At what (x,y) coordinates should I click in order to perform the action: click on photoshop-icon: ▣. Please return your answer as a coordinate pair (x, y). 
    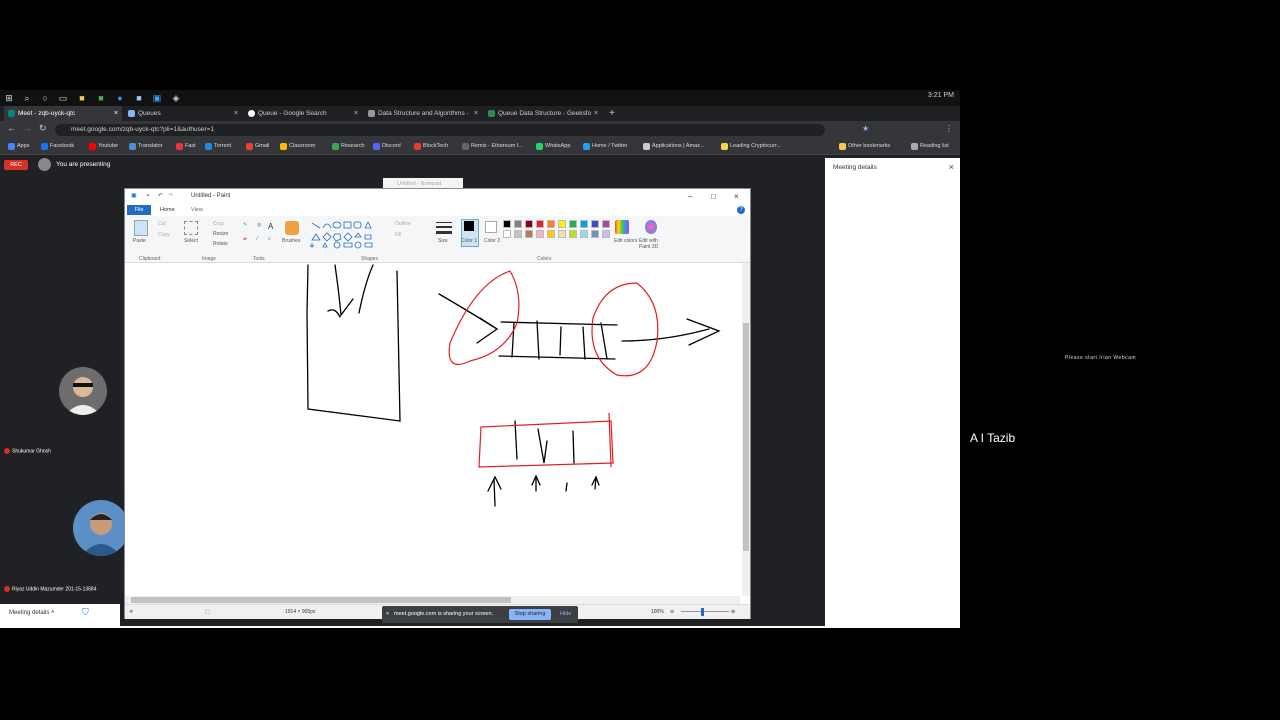
    Looking at the image, I should click on (157, 98).